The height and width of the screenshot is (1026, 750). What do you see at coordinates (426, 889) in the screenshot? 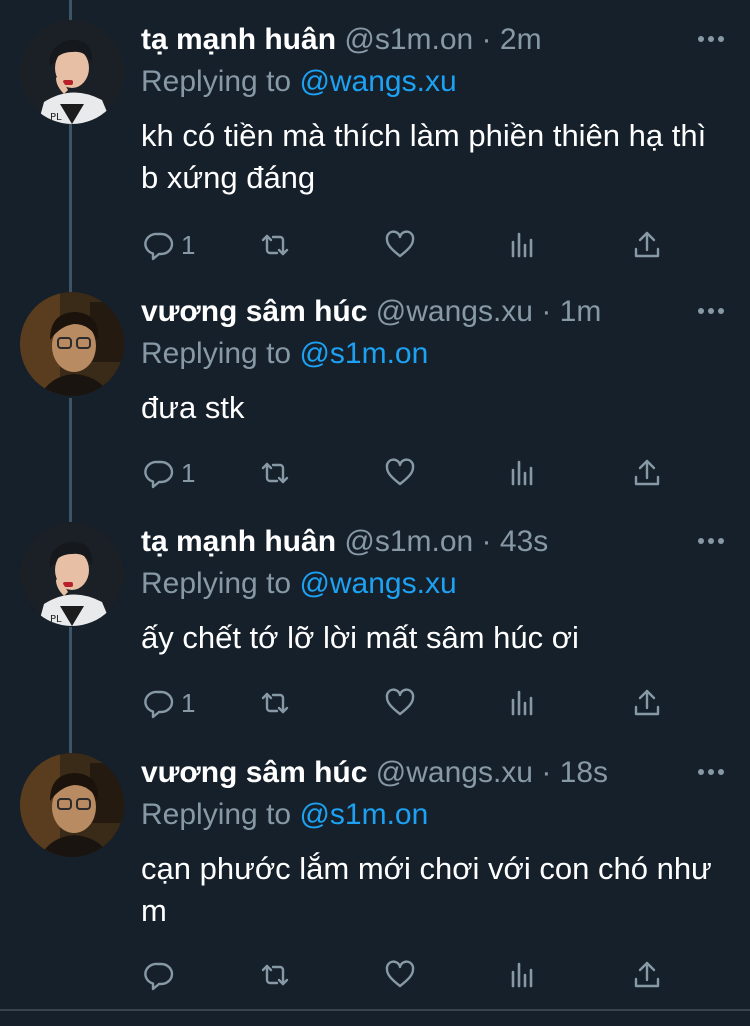
I see `tweet-text: cạn phước lắm mới chơi với con chó như m` at bounding box center [426, 889].